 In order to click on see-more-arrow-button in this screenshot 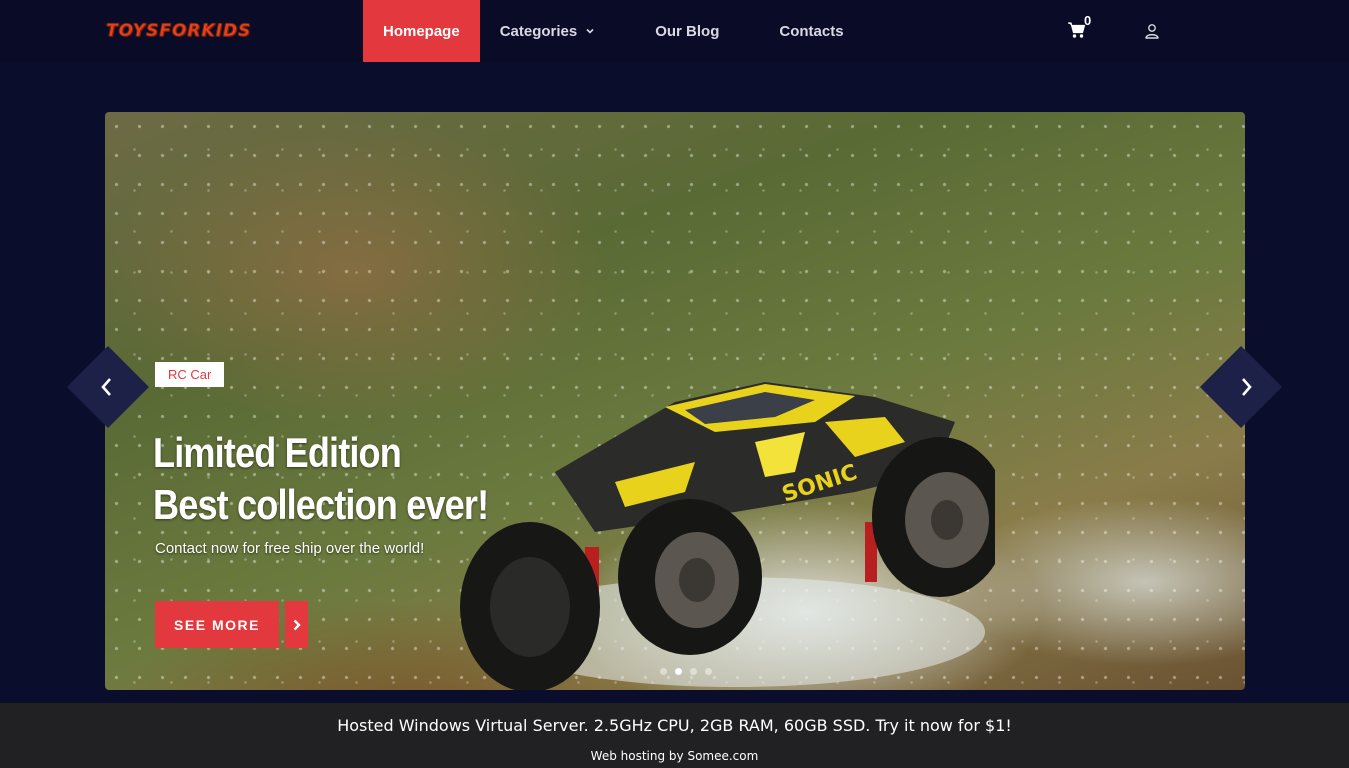, I will do `click(296, 624)`.